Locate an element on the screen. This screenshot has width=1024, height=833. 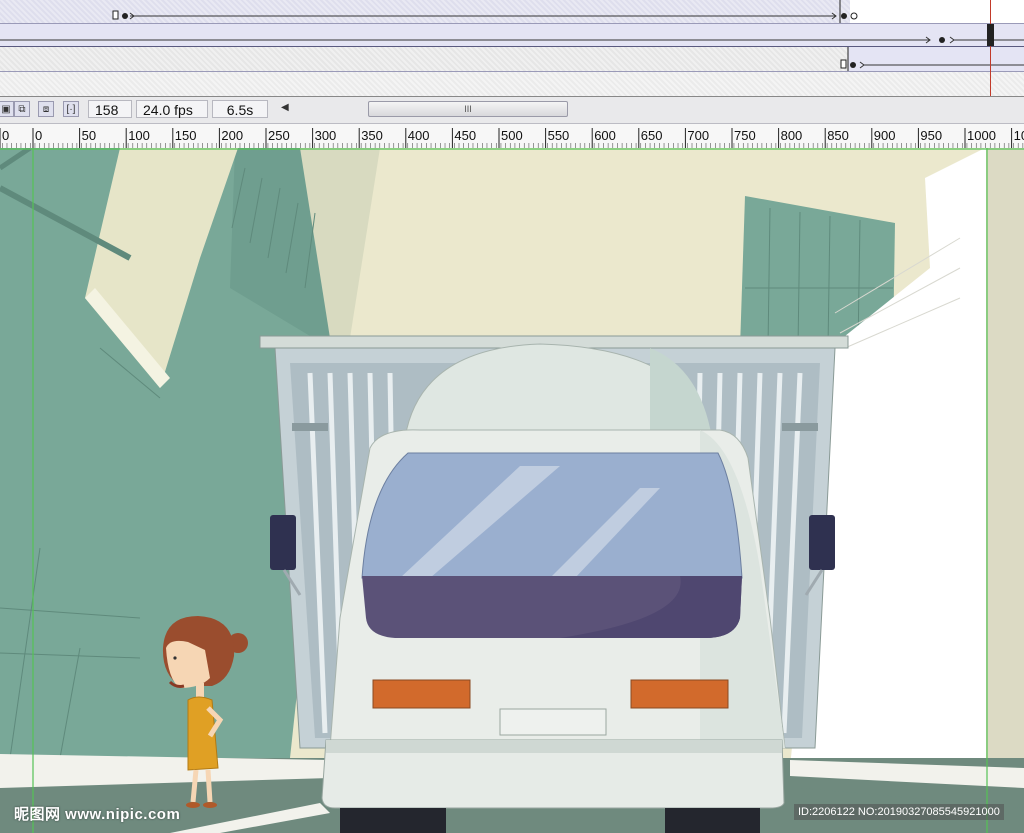
paste-icon: ⧈ is located at coordinates (46, 109).